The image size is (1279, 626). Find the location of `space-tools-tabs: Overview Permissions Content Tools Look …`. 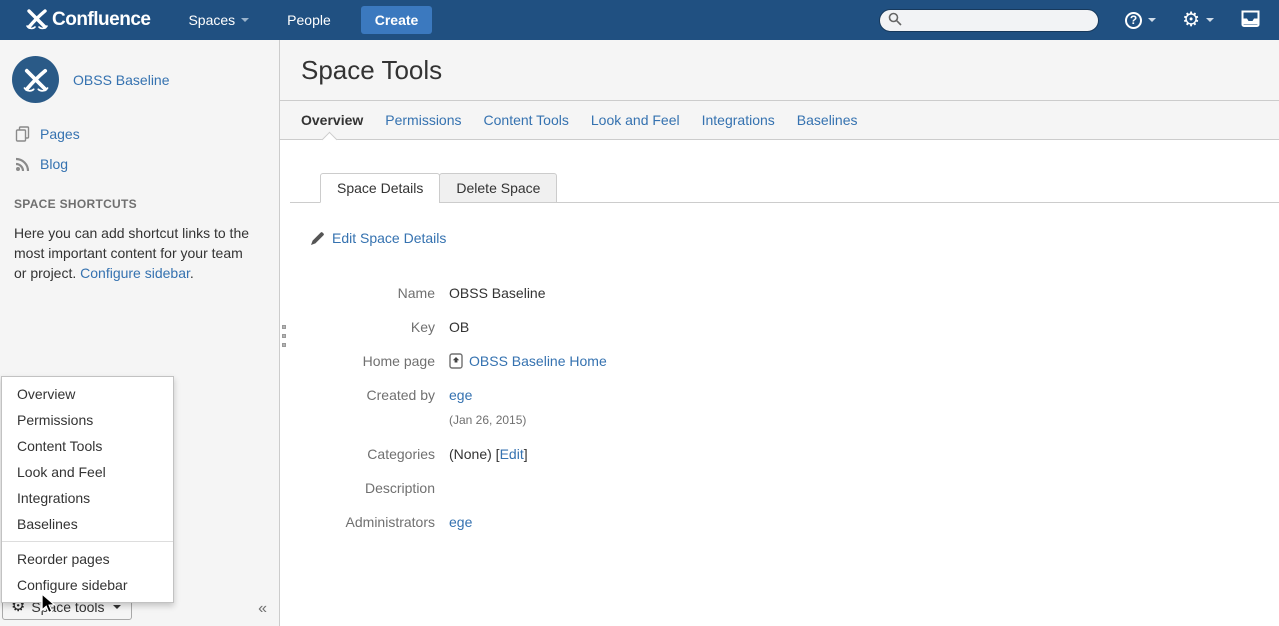

space-tools-tabs: Overview Permissions Content Tools Look … is located at coordinates (779, 124).